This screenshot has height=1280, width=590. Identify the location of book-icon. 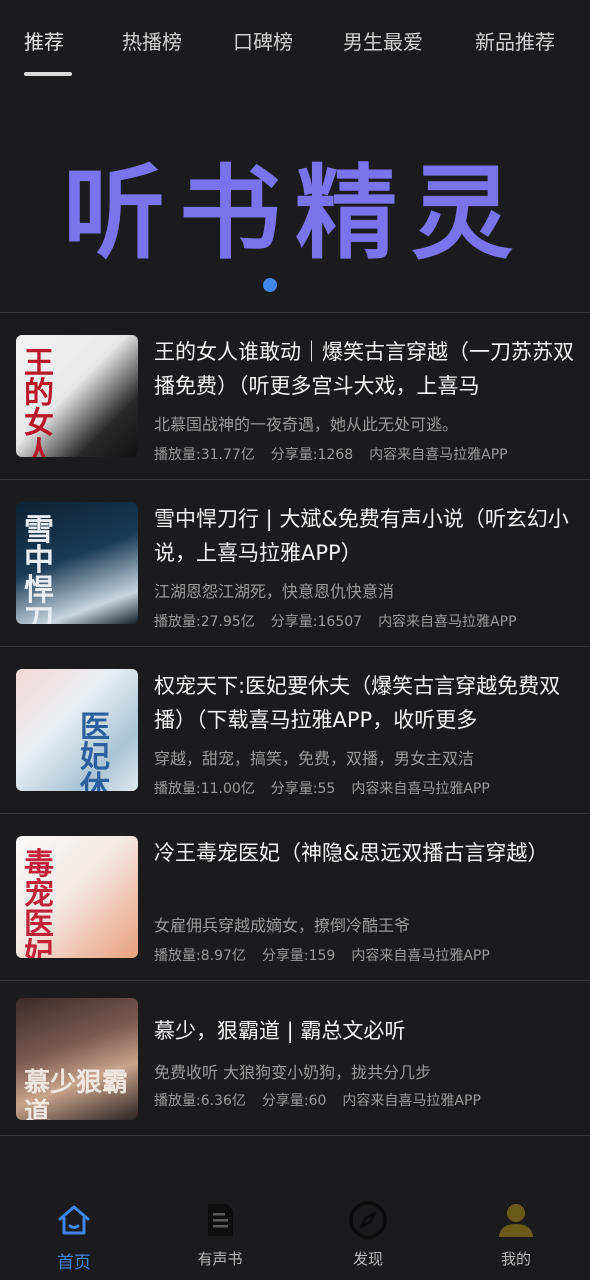
(220, 1220).